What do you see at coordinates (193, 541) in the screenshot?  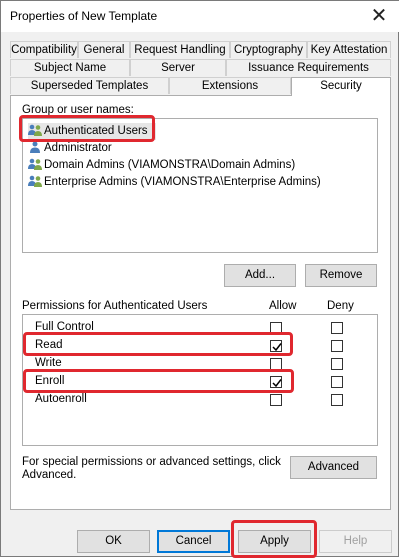 I see `cancel-button: Cancel` at bounding box center [193, 541].